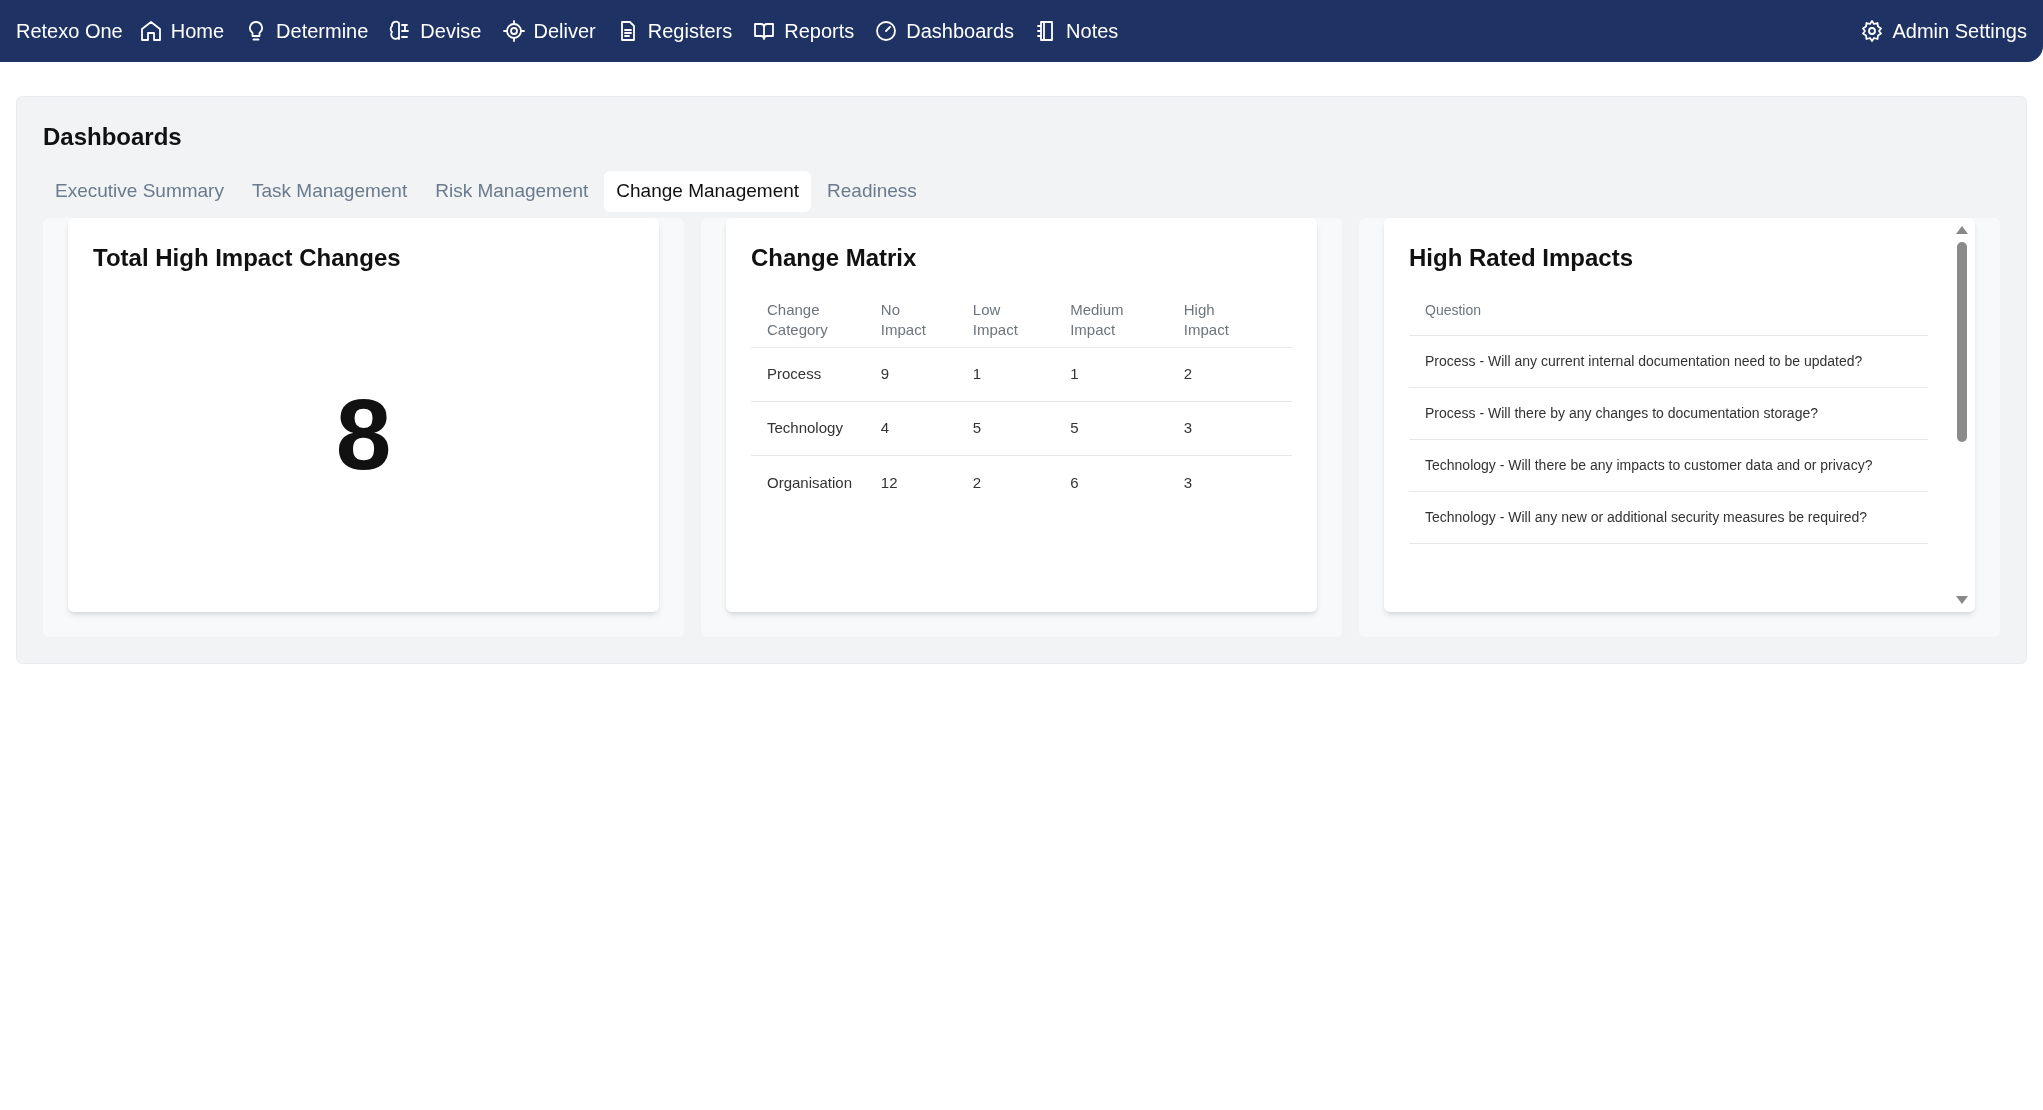 This screenshot has height=1110, width=2043. I want to click on scroll-up-icon, so click(1962, 229).